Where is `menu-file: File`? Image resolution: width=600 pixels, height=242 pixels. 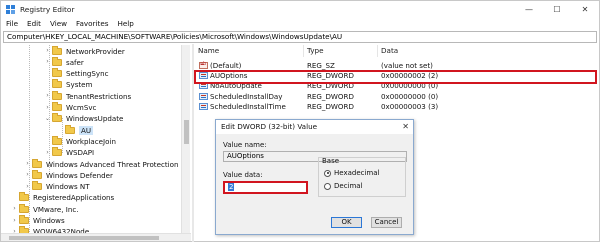
menu-file: File is located at coordinates (12, 23).